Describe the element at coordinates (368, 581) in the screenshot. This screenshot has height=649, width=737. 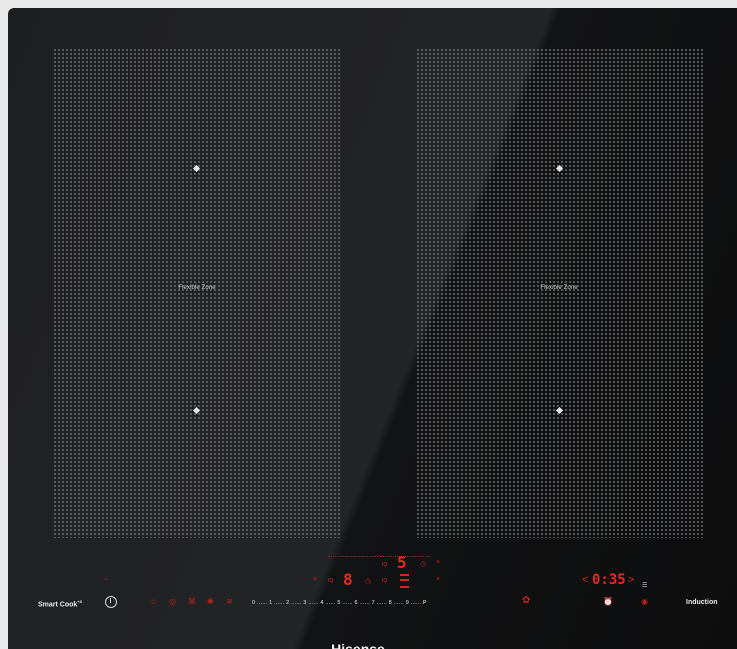
I see `left-timer-icon: ◷` at that location.